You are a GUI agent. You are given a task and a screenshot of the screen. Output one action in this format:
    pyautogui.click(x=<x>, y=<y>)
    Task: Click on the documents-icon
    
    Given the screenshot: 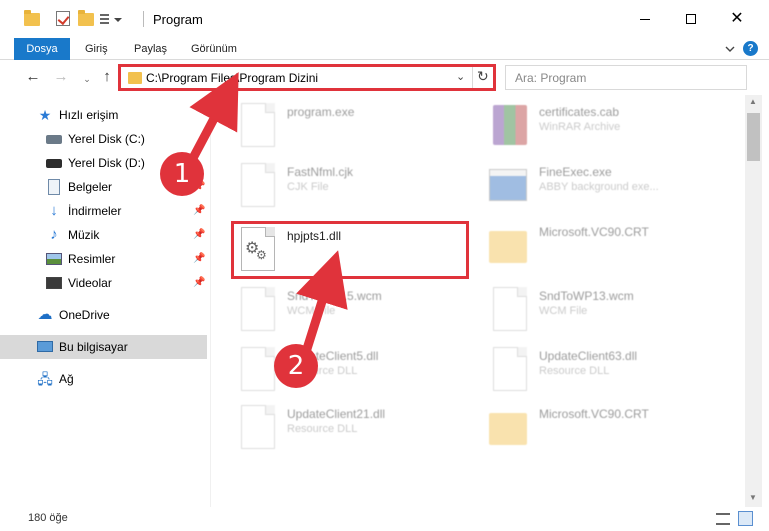 What is the action you would take?
    pyautogui.click(x=54, y=187)
    